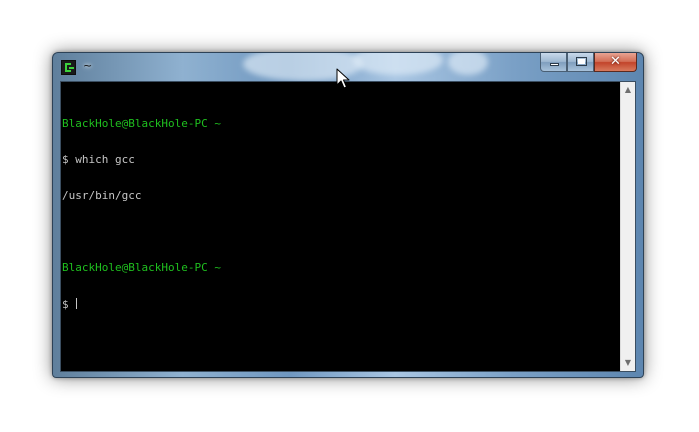 The height and width of the screenshot is (432, 699). I want to click on close-button: ✕, so click(615, 62).